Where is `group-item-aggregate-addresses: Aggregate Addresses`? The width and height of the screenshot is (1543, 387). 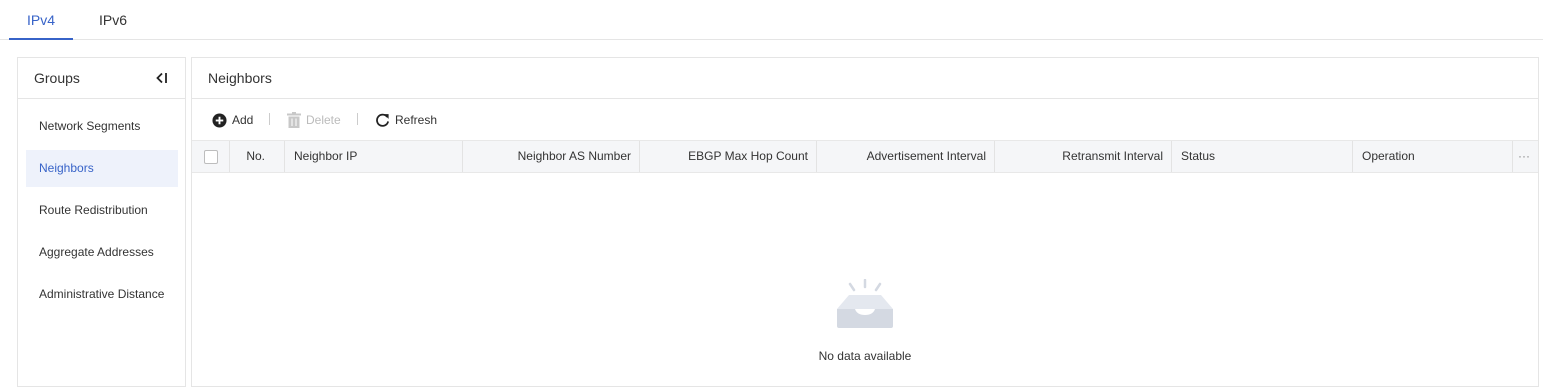
group-item-aggregate-addresses: Aggregate Addresses is located at coordinates (102, 252).